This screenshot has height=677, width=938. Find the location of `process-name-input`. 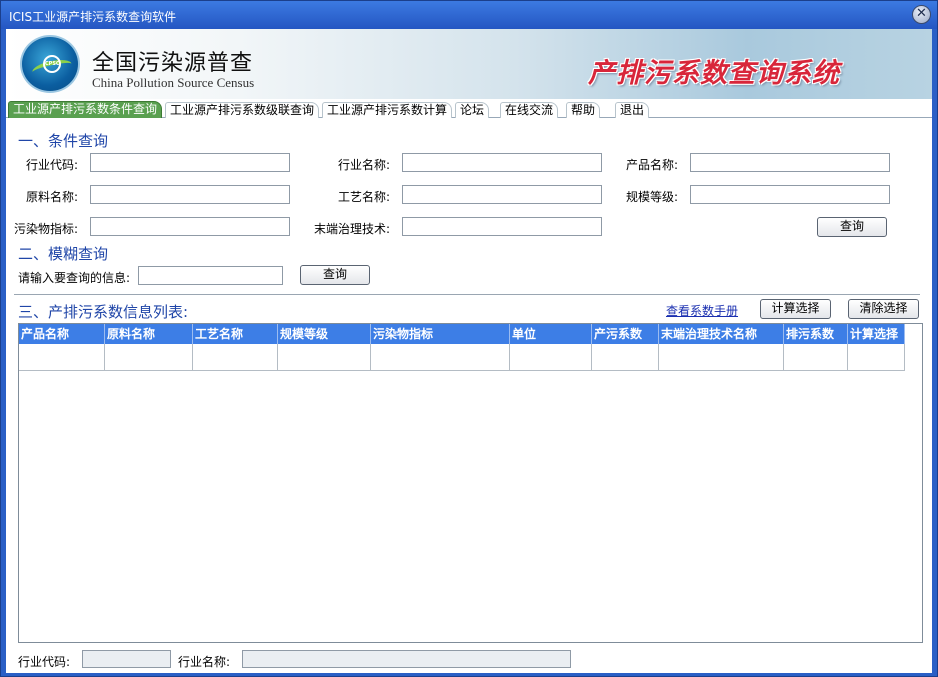

process-name-input is located at coordinates (502, 194).